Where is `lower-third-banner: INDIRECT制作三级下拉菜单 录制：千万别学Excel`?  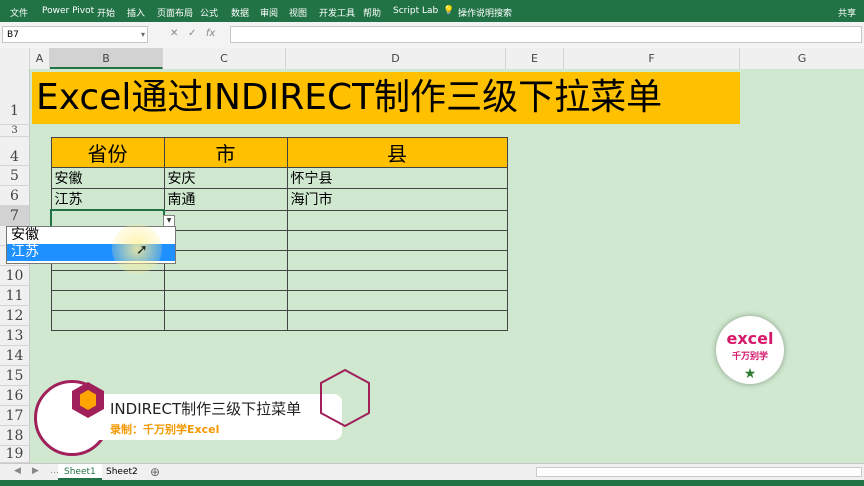
lower-third-banner: INDIRECT制作三级下拉菜单 录制：千万别学Excel is located at coordinates (204, 417).